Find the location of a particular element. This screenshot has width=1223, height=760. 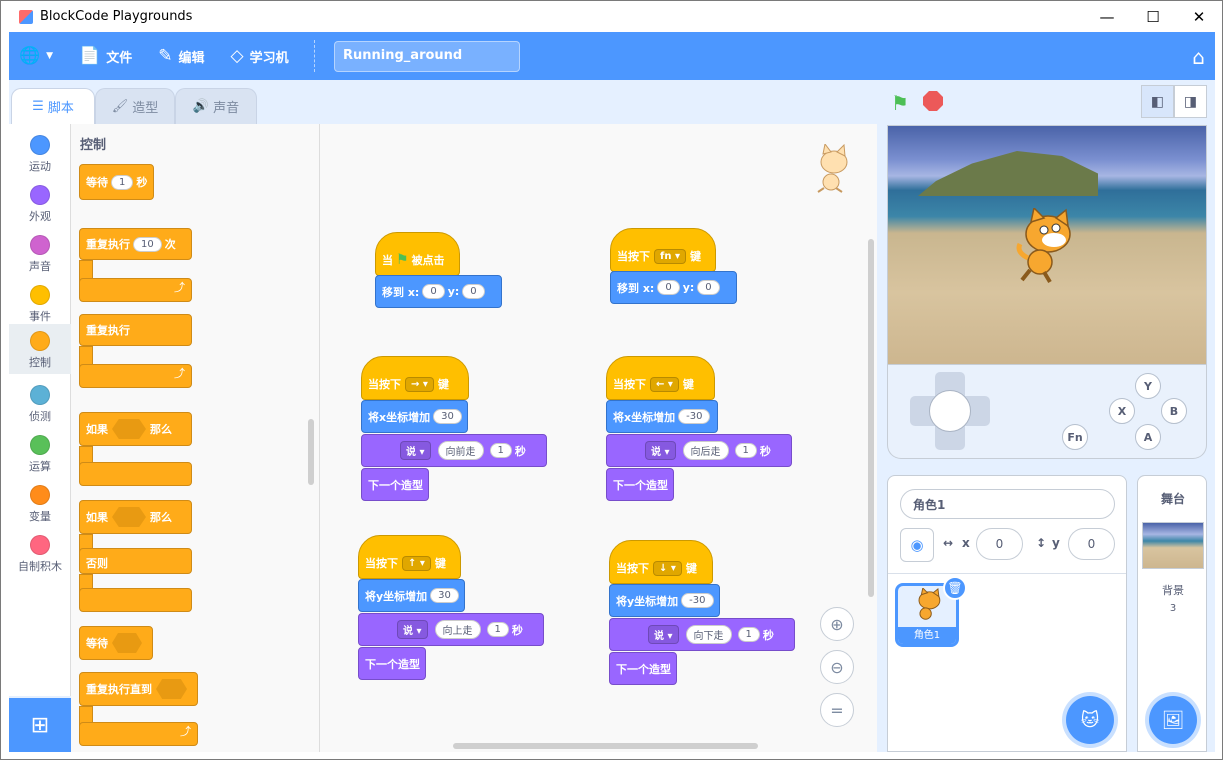

when-key-pressed-block: 当按下 ↓ ▾ 键 is located at coordinates (661, 562).